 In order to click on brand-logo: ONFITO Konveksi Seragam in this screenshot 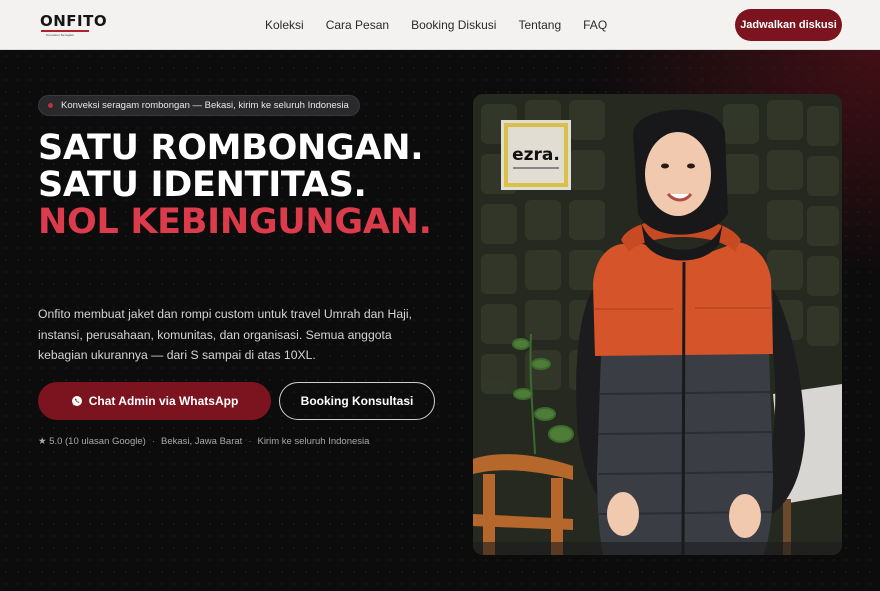, I will do `click(73, 25)`.